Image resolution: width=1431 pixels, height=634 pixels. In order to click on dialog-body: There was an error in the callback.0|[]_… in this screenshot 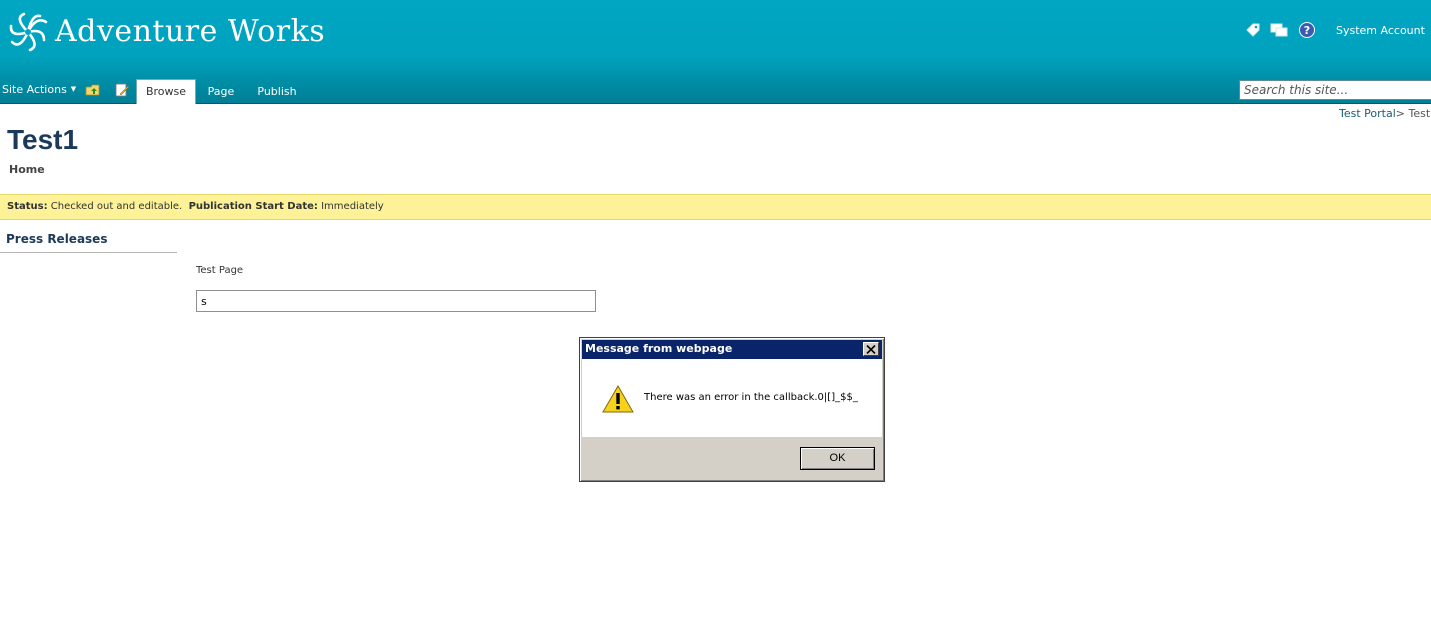, I will do `click(732, 398)`.